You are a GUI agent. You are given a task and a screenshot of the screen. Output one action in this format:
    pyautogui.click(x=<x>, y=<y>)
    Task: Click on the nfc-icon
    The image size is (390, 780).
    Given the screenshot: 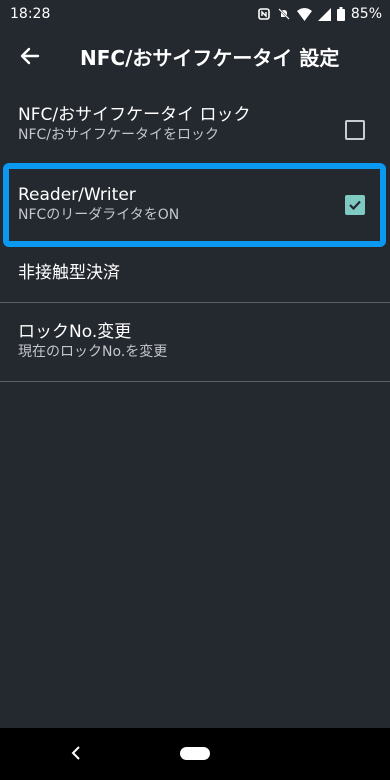 What is the action you would take?
    pyautogui.click(x=264, y=14)
    